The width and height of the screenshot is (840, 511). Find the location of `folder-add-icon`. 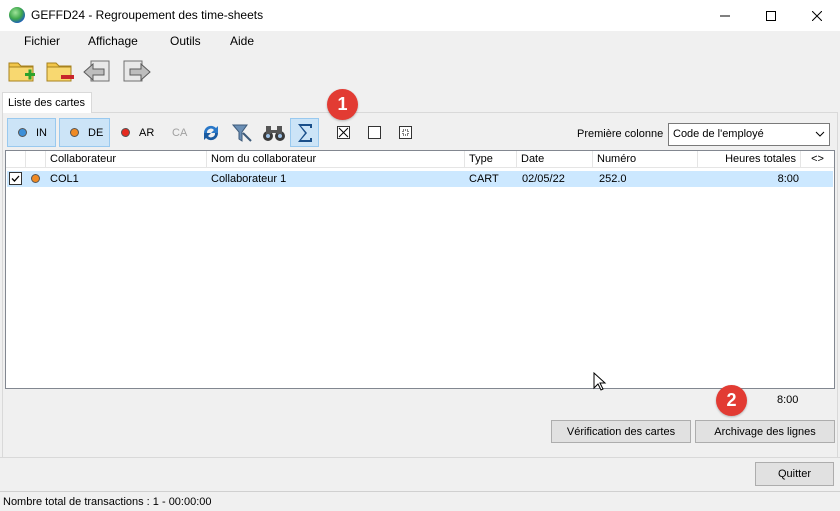

folder-add-icon is located at coordinates (21, 72).